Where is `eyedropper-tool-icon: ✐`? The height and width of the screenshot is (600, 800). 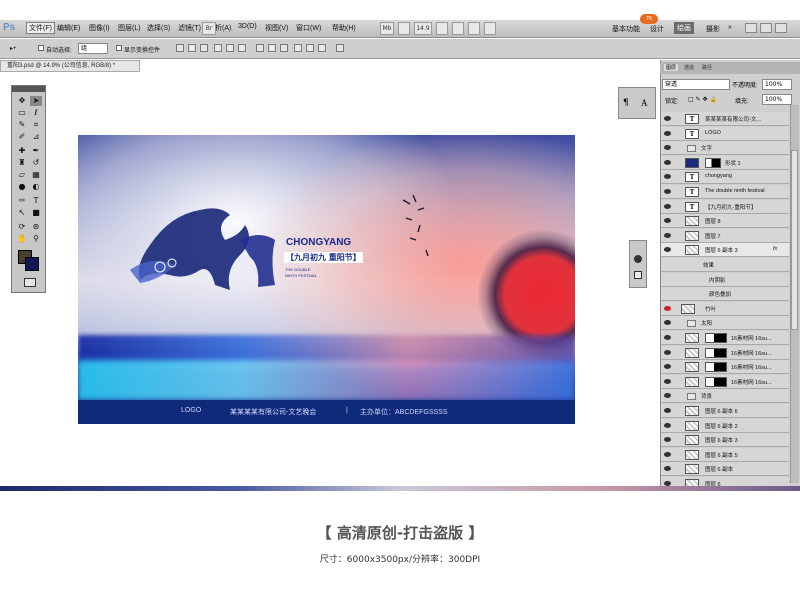
eyedropper-tool-icon: ✐ is located at coordinates (22, 137).